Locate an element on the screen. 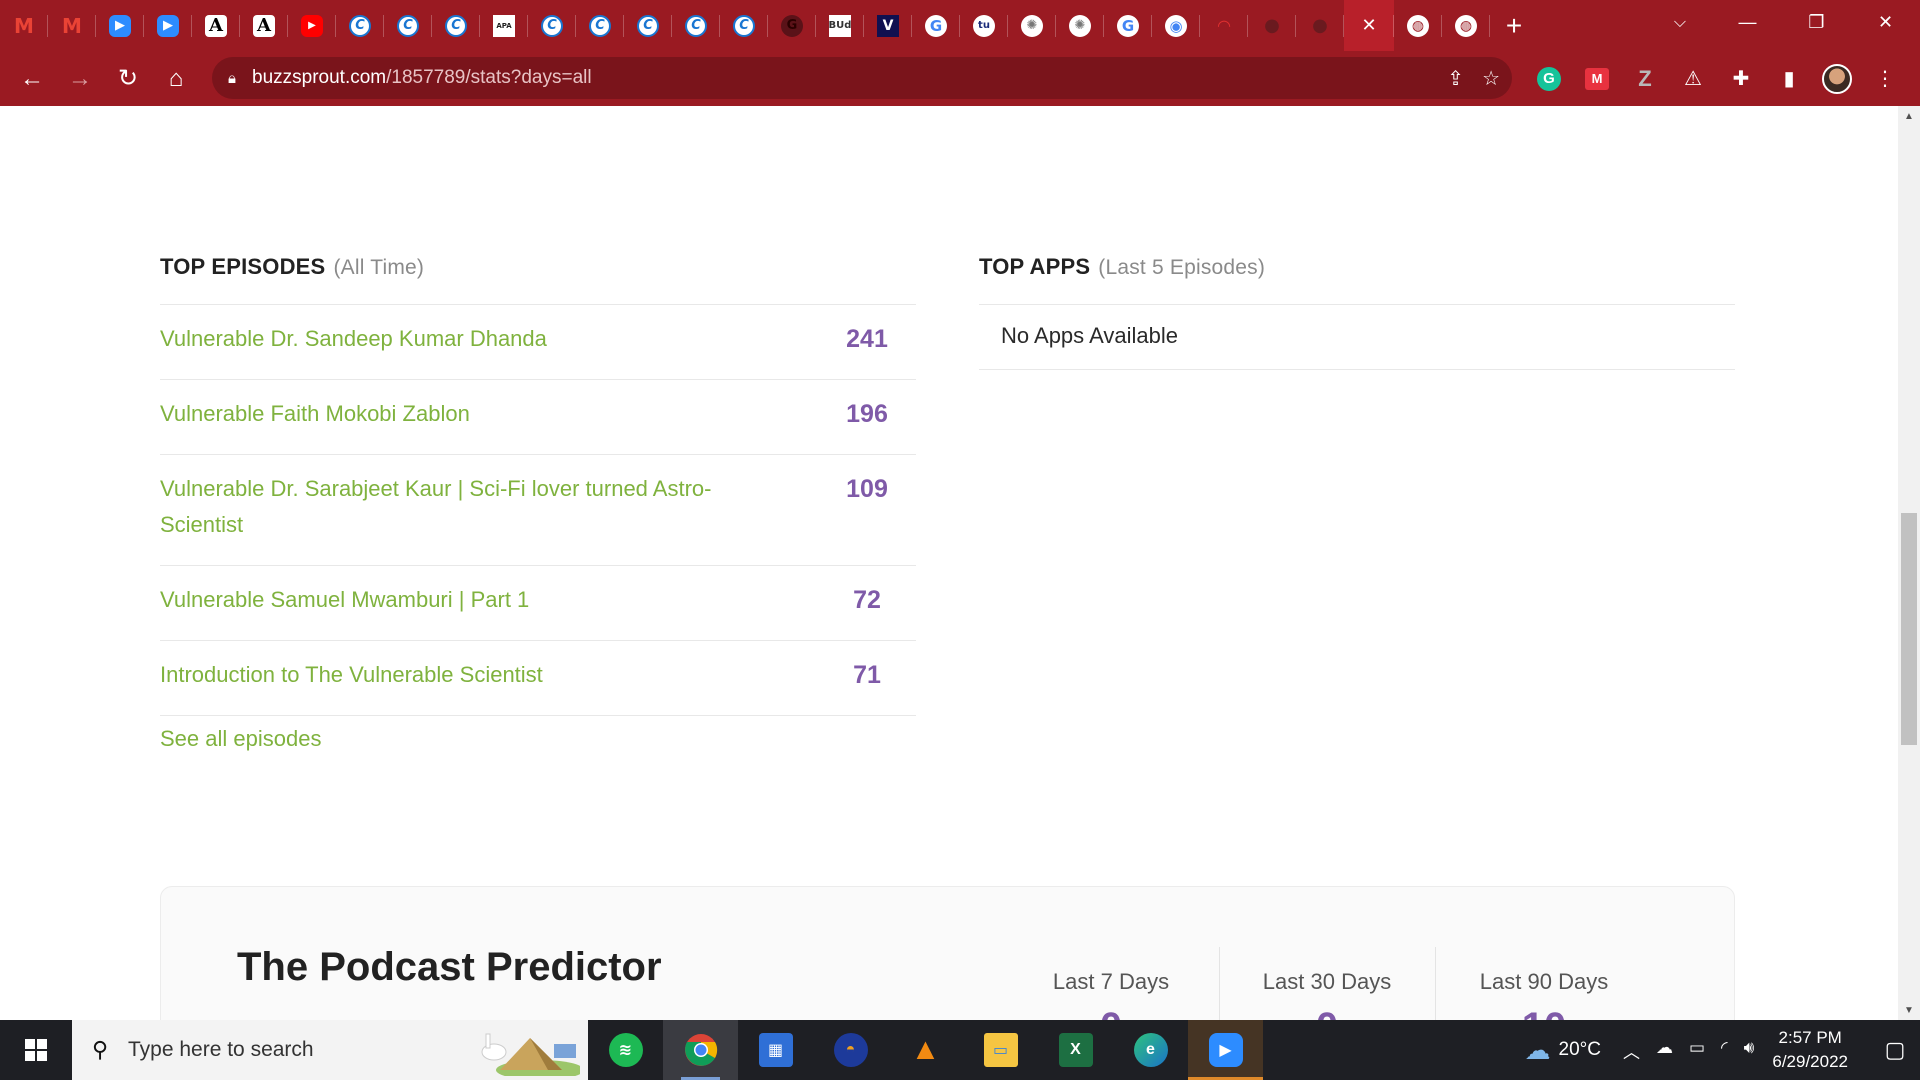  calendar-taskbar-icon: ▦ is located at coordinates (775, 1050).